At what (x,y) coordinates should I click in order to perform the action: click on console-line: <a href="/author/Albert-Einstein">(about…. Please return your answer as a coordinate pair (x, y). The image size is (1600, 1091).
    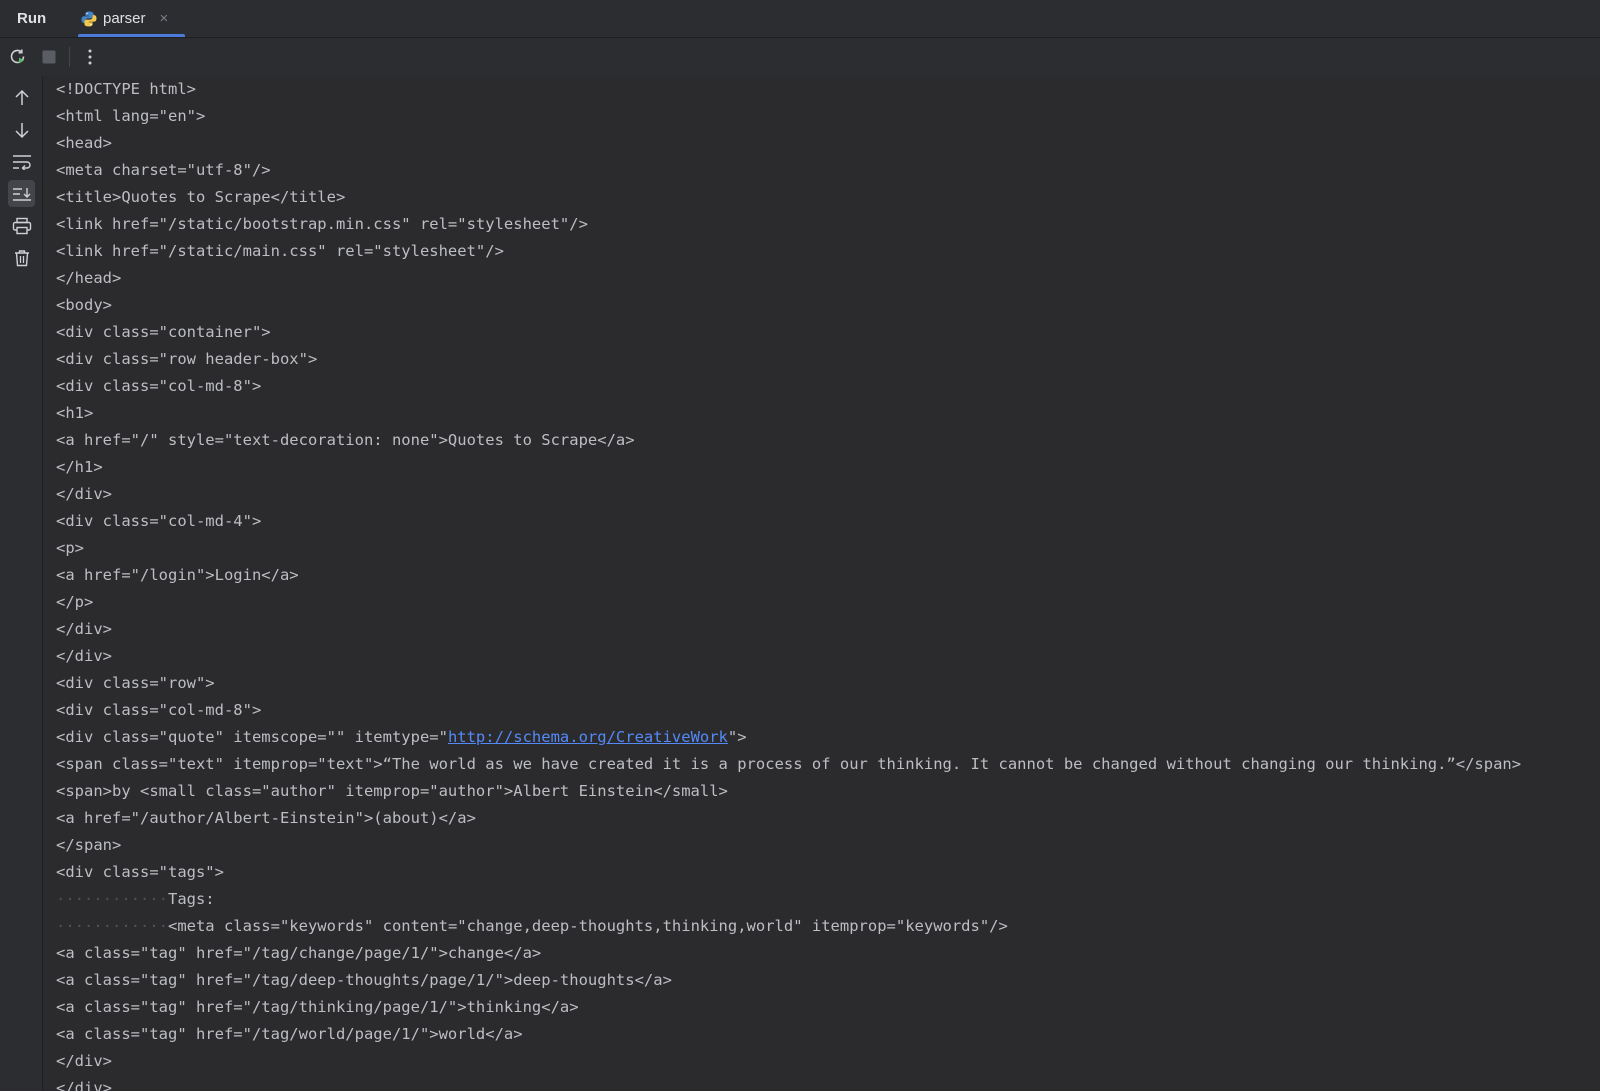
    Looking at the image, I should click on (266, 818).